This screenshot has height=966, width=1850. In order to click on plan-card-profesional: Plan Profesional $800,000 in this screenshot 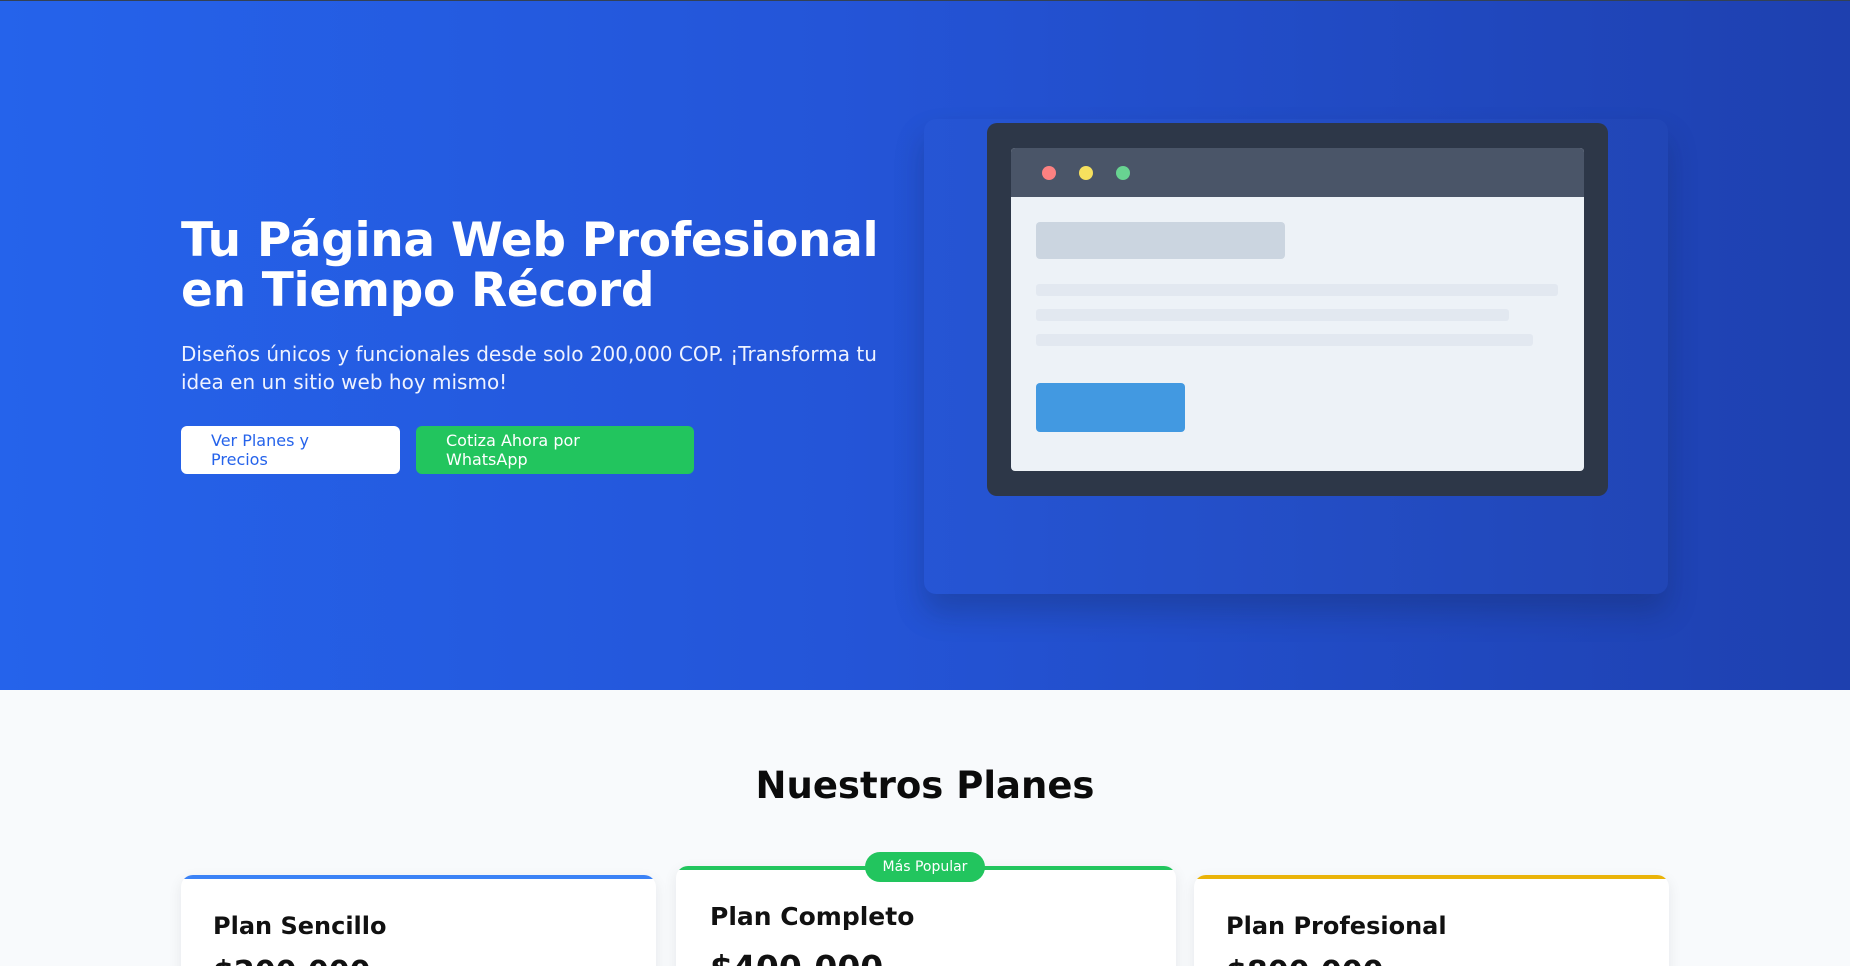, I will do `click(1431, 920)`.